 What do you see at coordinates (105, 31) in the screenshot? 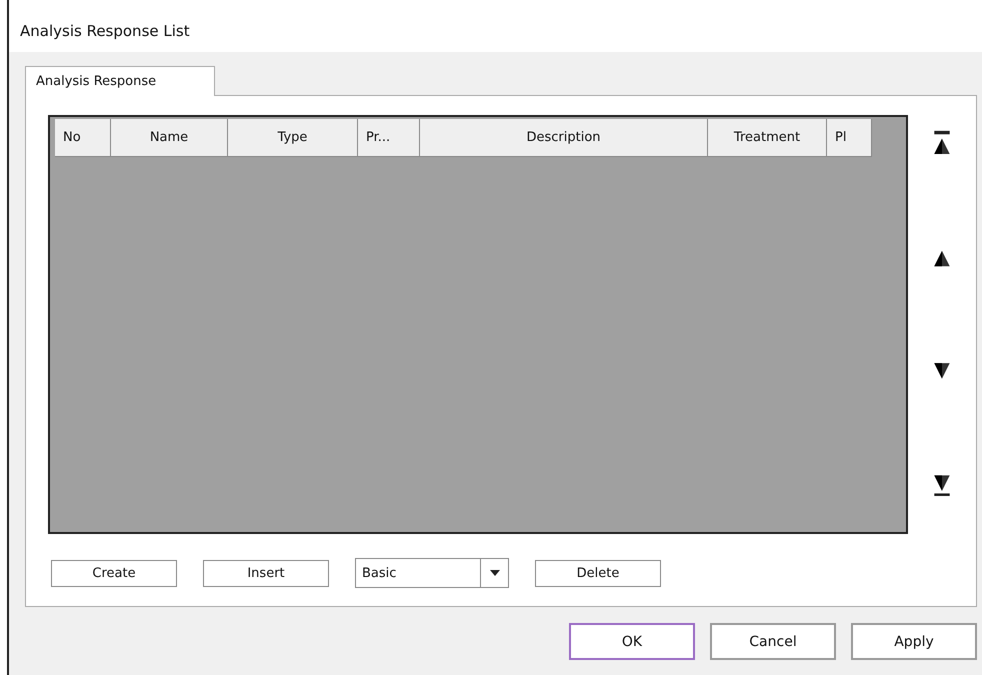
I see `window-title: Analysis Response List` at bounding box center [105, 31].